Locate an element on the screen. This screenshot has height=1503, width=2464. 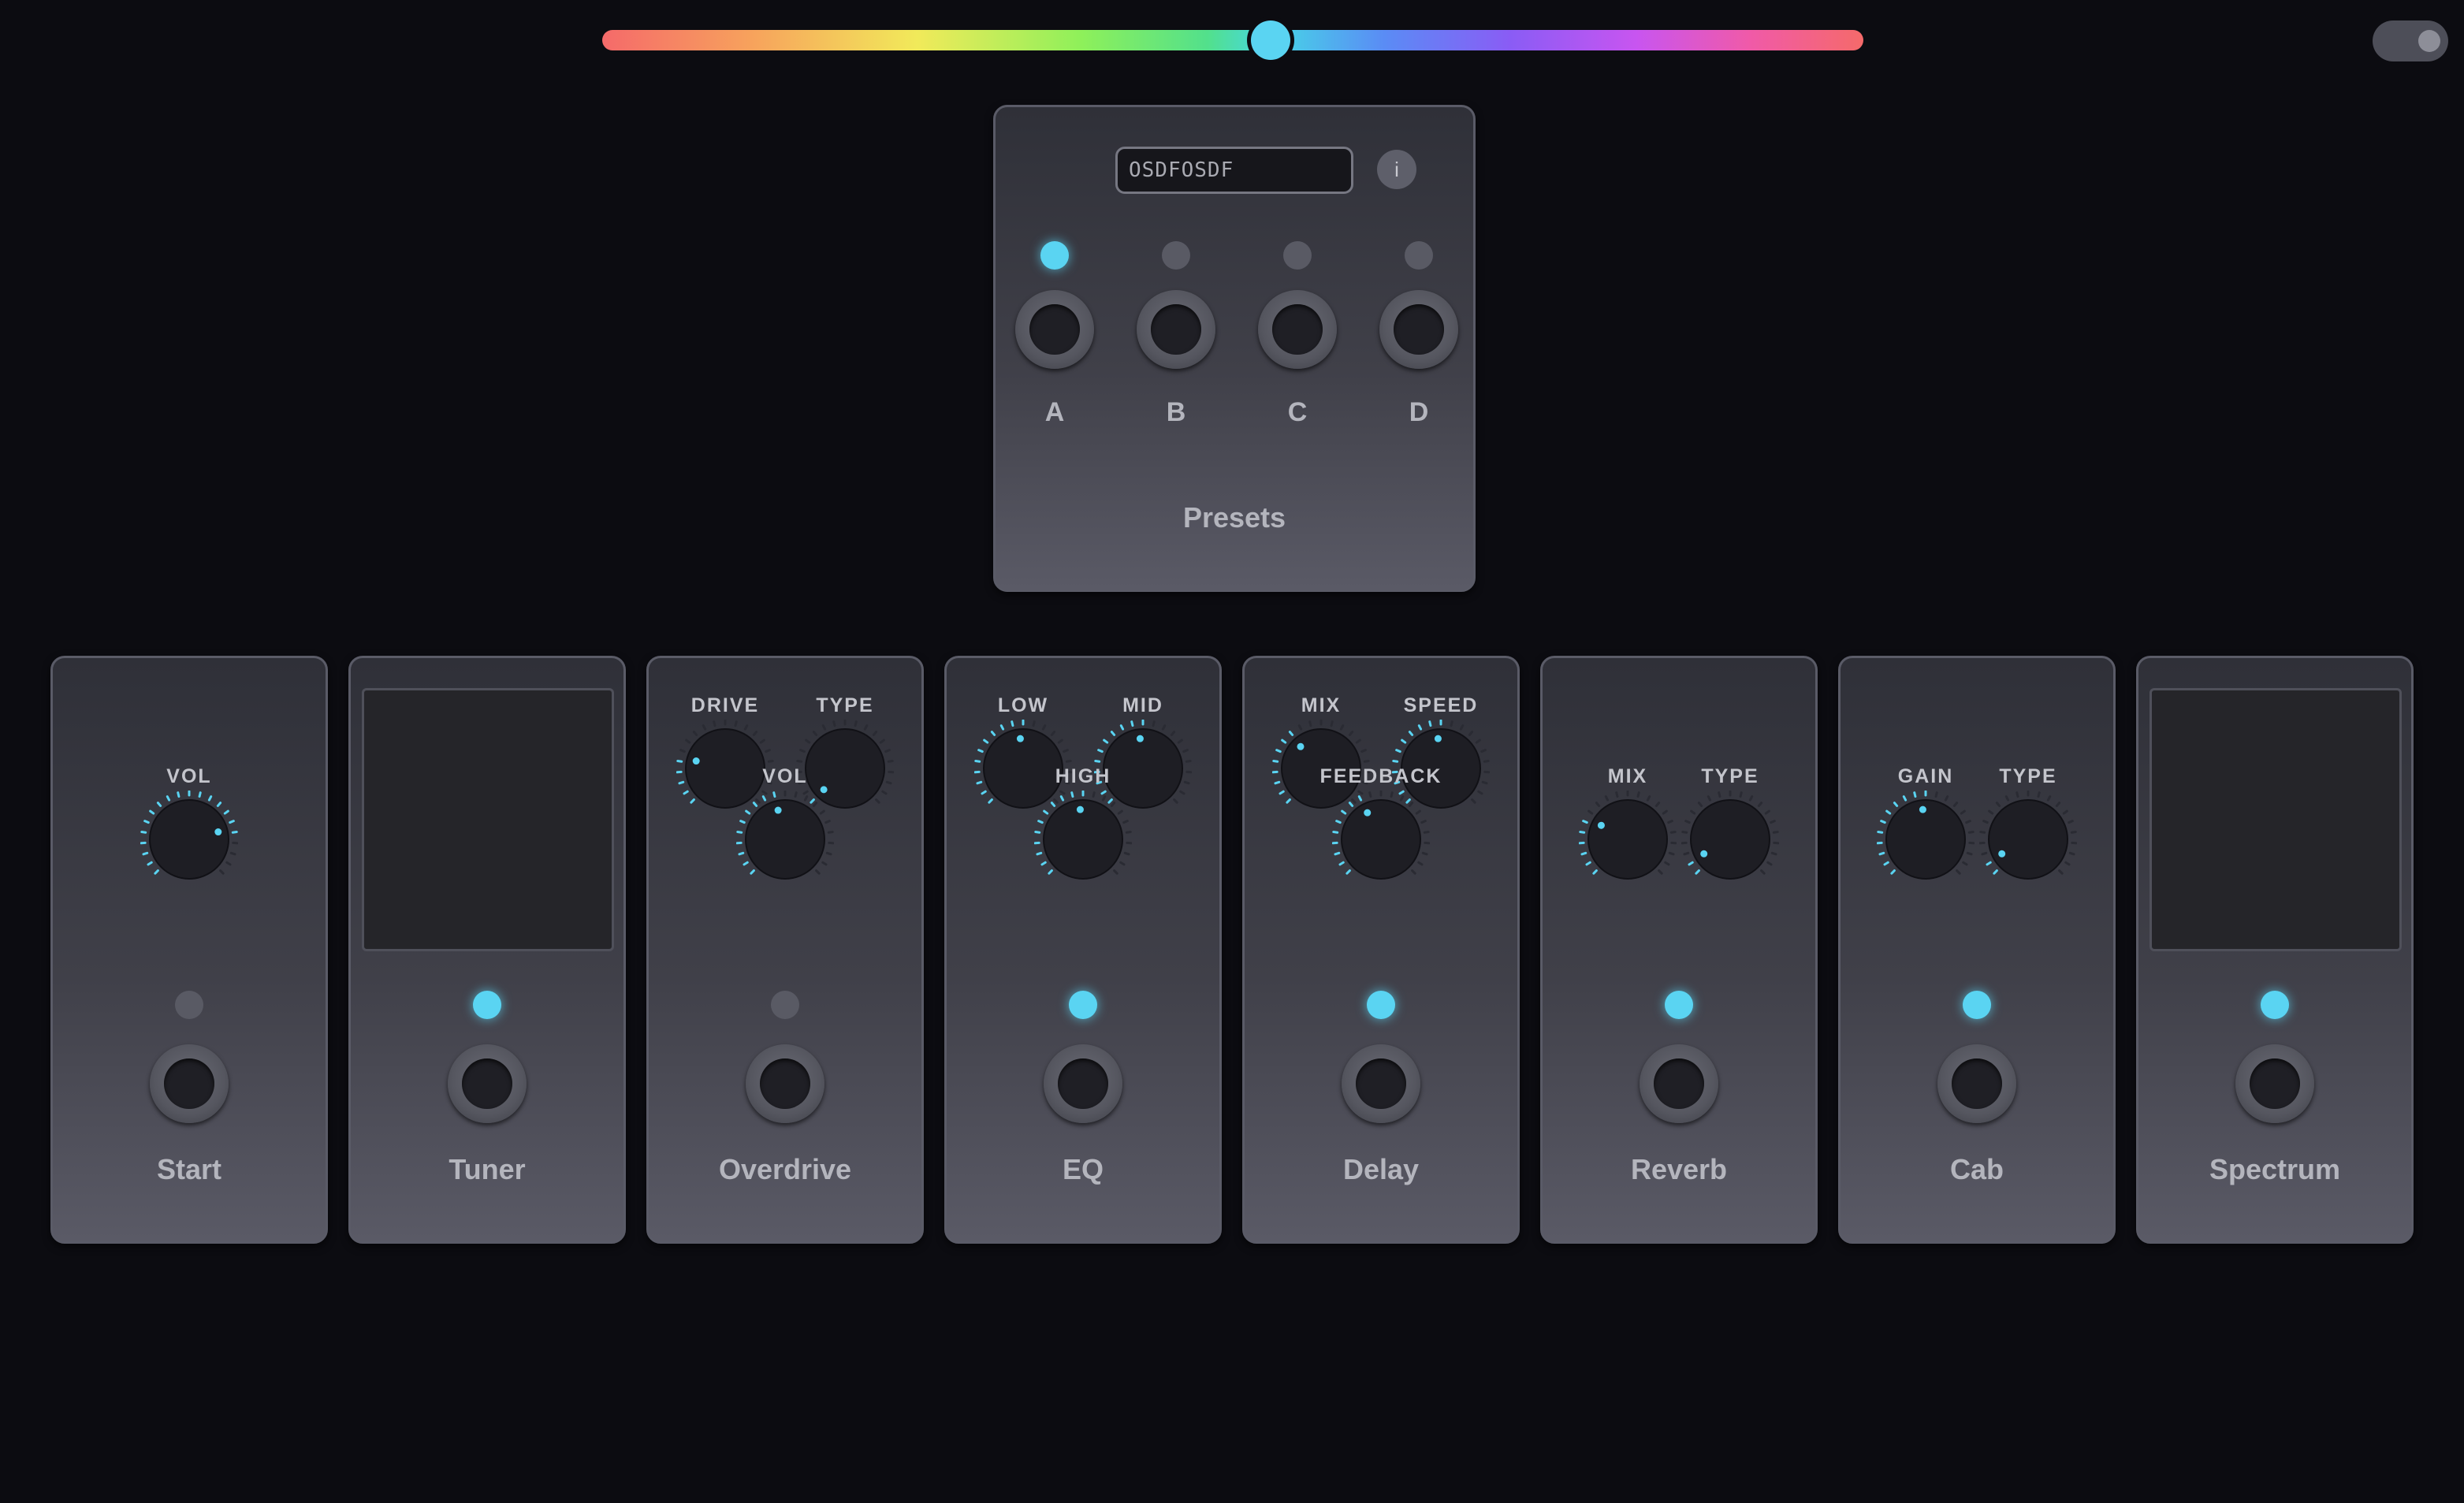
cab-type-knob is located at coordinates (2028, 840).